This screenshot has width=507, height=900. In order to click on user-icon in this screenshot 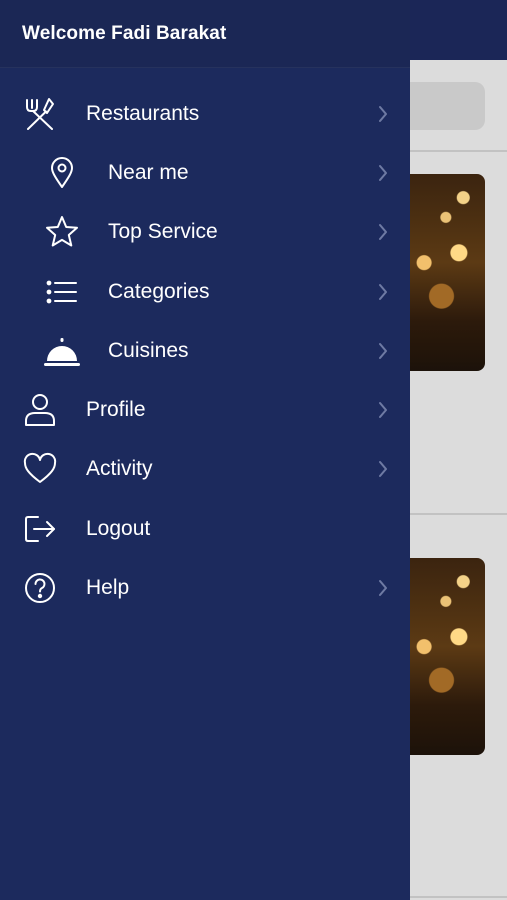, I will do `click(40, 410)`.